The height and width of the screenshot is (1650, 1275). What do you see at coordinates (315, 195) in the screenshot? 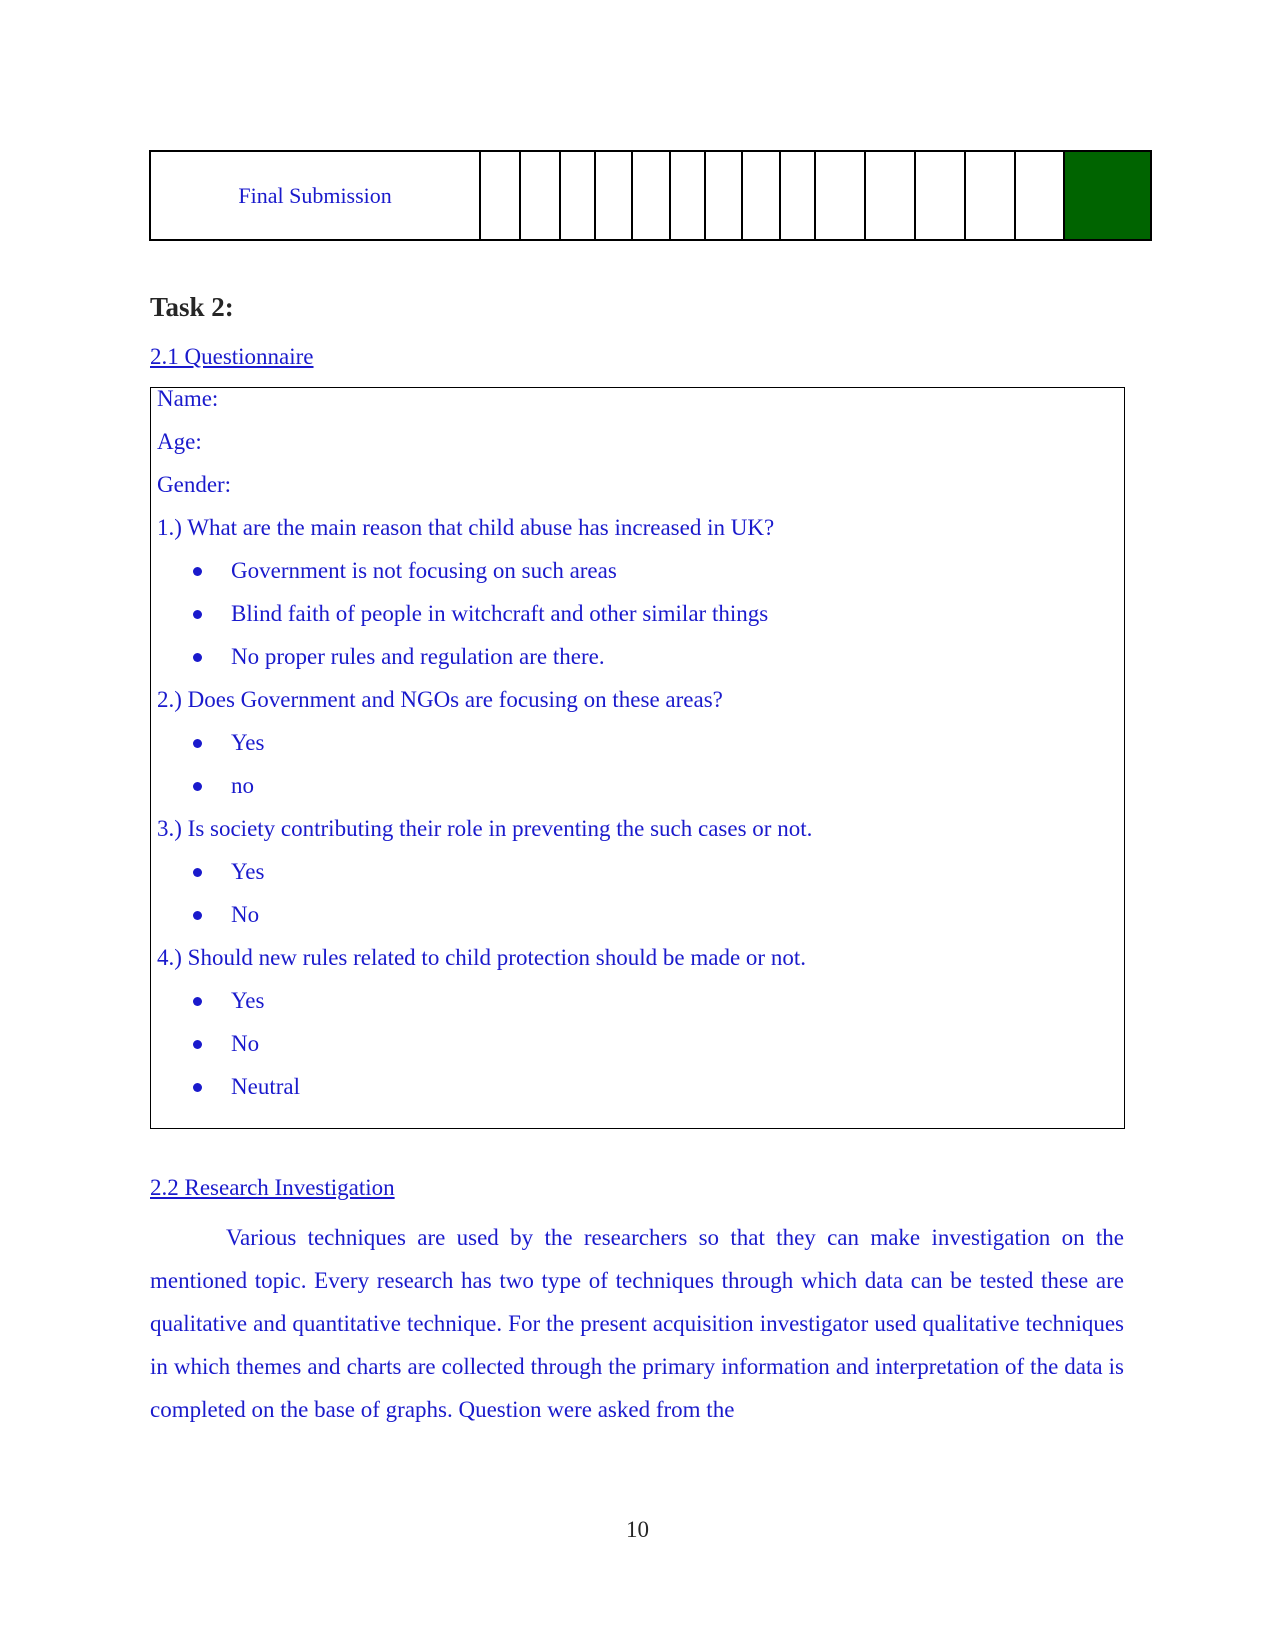
I see `gantt-task-label: Final Submission` at bounding box center [315, 195].